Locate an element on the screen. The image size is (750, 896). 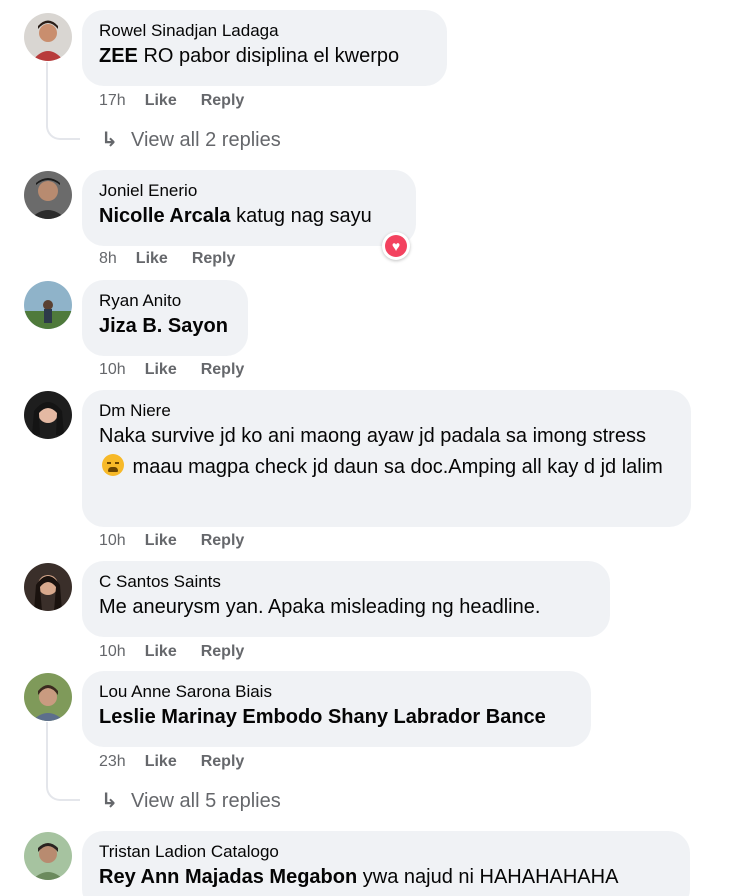
weary-face-emoji-icon is located at coordinates (113, 465).